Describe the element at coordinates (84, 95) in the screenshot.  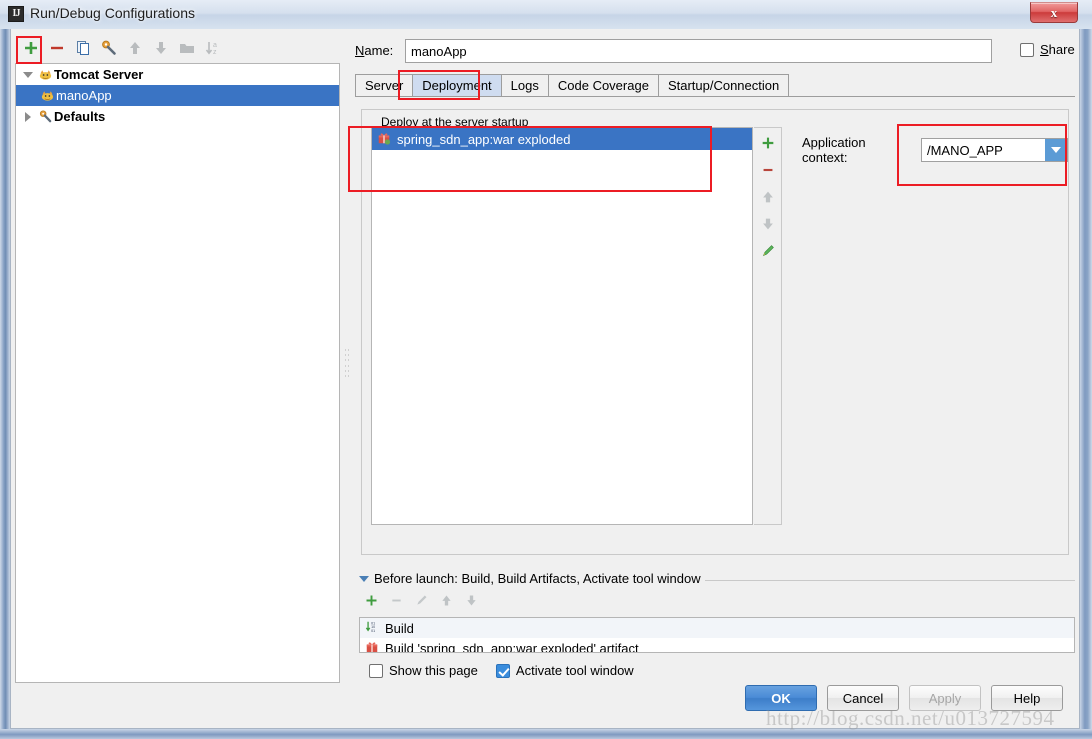
I see `tree-node-label: manoApp` at that location.